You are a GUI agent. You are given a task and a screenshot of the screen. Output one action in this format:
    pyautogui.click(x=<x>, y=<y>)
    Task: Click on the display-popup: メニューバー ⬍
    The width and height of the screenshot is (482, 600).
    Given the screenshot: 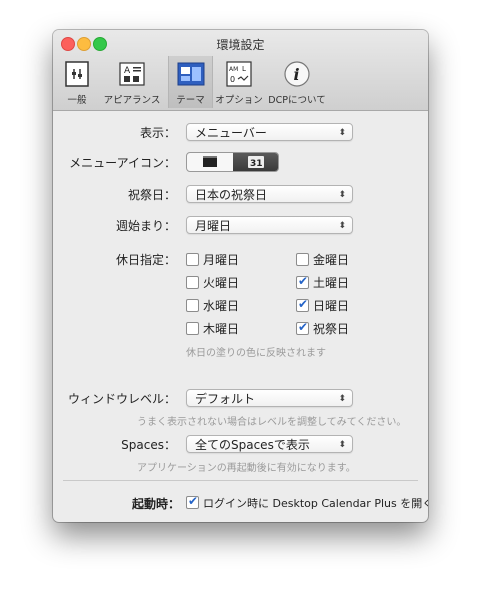 What is the action you would take?
    pyautogui.click(x=269, y=132)
    